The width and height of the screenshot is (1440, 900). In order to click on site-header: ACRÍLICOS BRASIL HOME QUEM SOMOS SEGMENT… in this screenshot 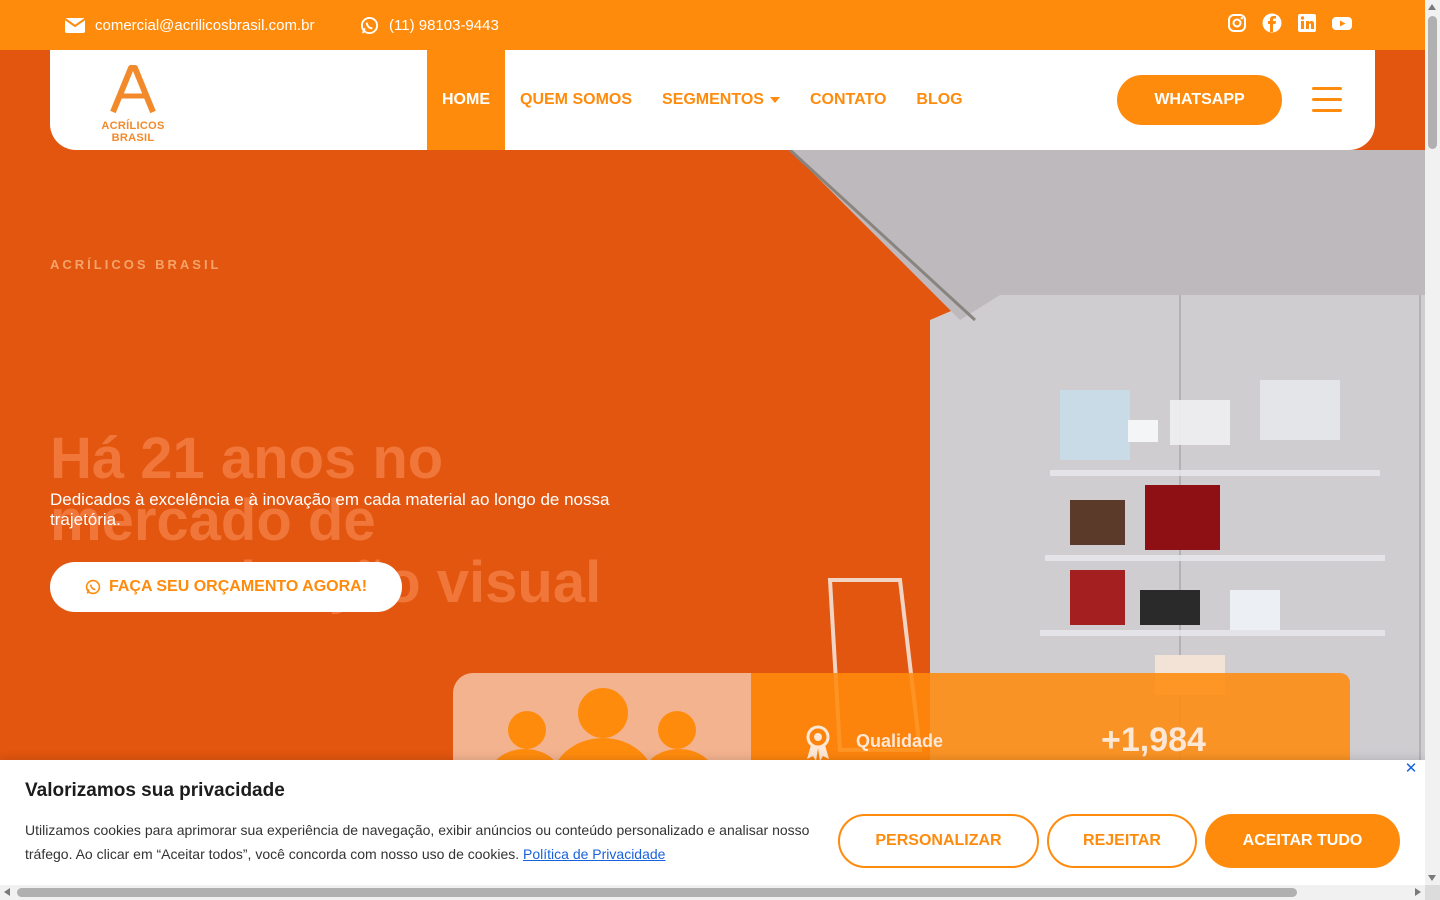, I will do `click(712, 100)`.